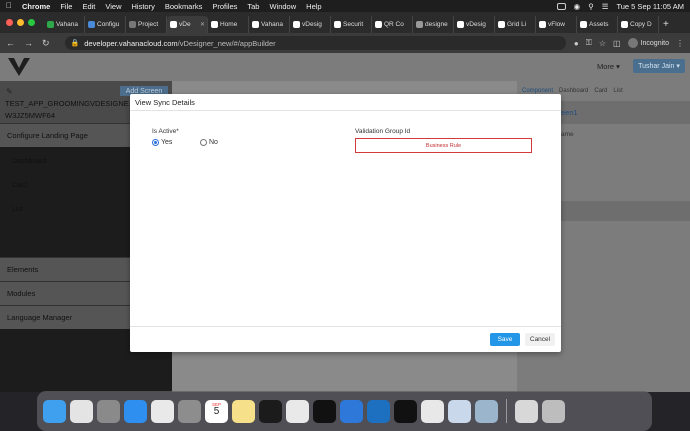  I want to click on tab-label: Securit, so click(353, 24).